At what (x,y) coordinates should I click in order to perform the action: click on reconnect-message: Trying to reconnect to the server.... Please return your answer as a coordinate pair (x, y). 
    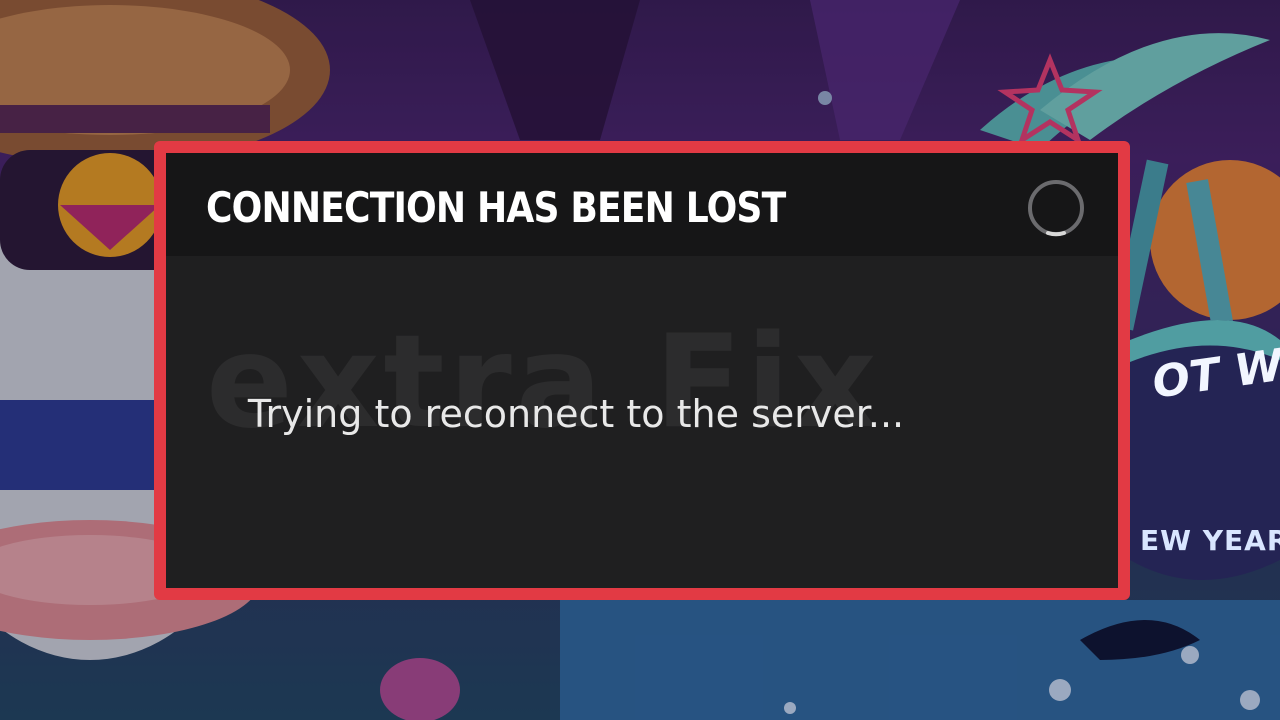
    Looking at the image, I should click on (576, 414).